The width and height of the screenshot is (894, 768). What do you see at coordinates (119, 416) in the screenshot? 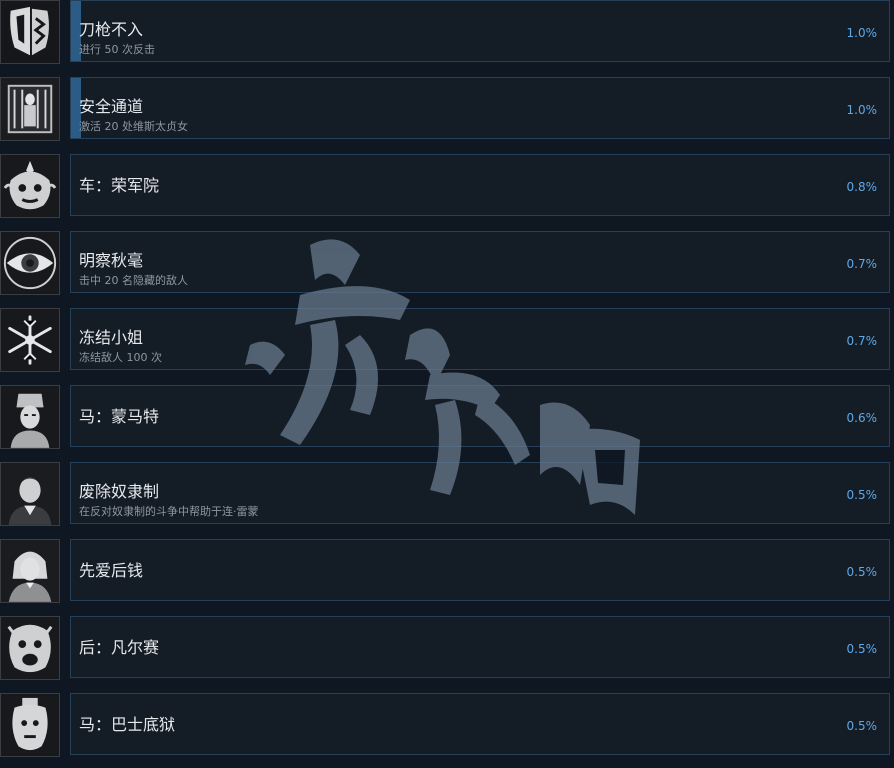
I see `achievement-title: 马：蒙马特` at bounding box center [119, 416].